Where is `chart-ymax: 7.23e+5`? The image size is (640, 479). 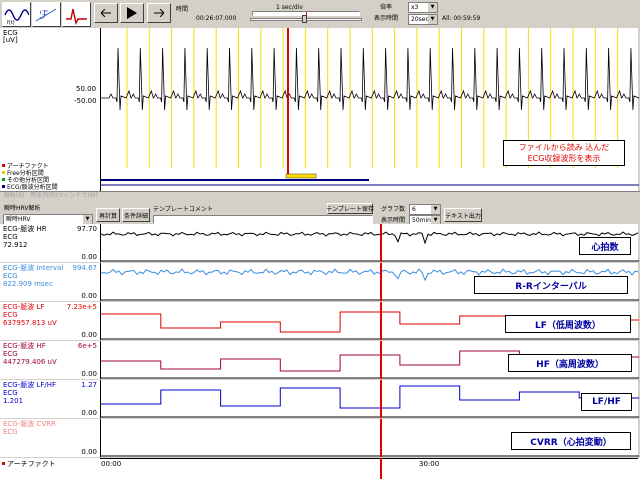
chart-ymax: 7.23e+5 is located at coordinates (81, 307).